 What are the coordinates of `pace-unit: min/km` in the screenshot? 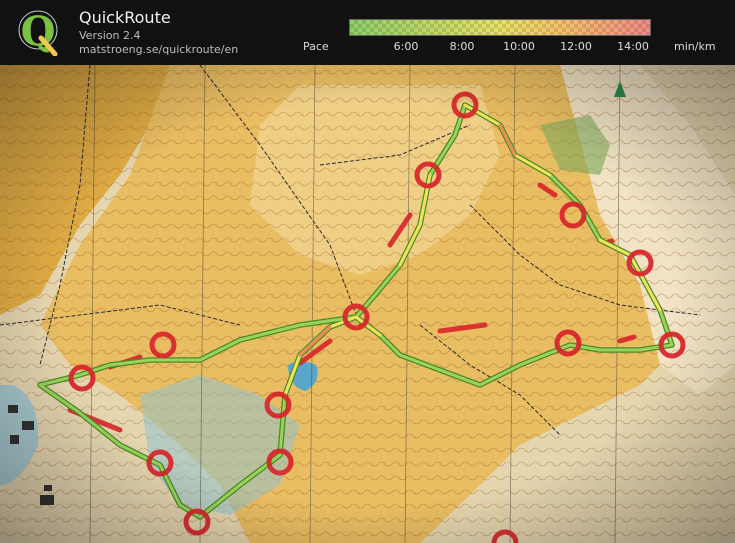 It's located at (695, 46).